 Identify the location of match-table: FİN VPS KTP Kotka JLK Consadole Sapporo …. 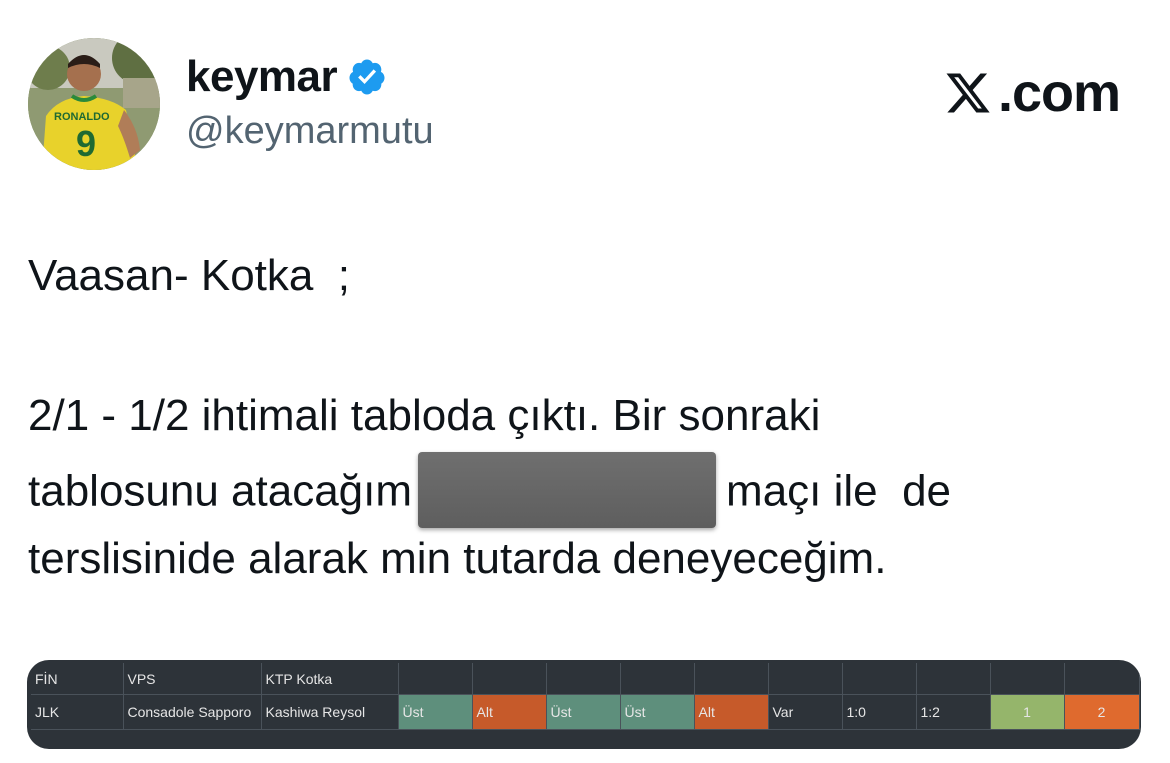
(585, 696).